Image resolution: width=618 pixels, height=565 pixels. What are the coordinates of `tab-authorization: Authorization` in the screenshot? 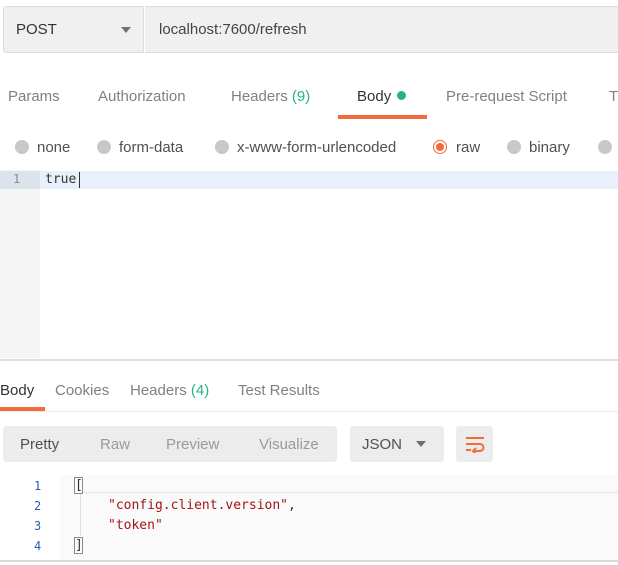 It's located at (142, 96).